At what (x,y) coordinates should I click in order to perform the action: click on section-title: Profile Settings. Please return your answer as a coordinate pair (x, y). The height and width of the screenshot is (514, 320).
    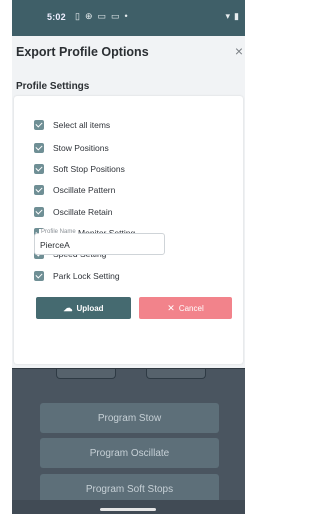
    Looking at the image, I should click on (53, 86).